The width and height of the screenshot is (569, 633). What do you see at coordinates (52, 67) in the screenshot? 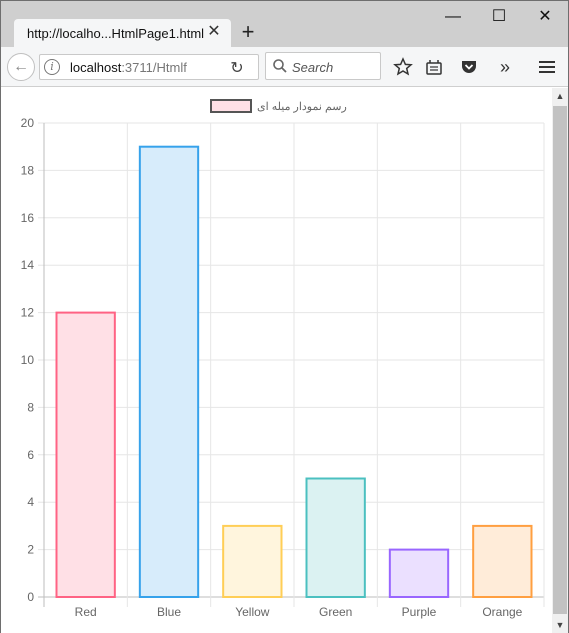
I see `info-icon: i` at bounding box center [52, 67].